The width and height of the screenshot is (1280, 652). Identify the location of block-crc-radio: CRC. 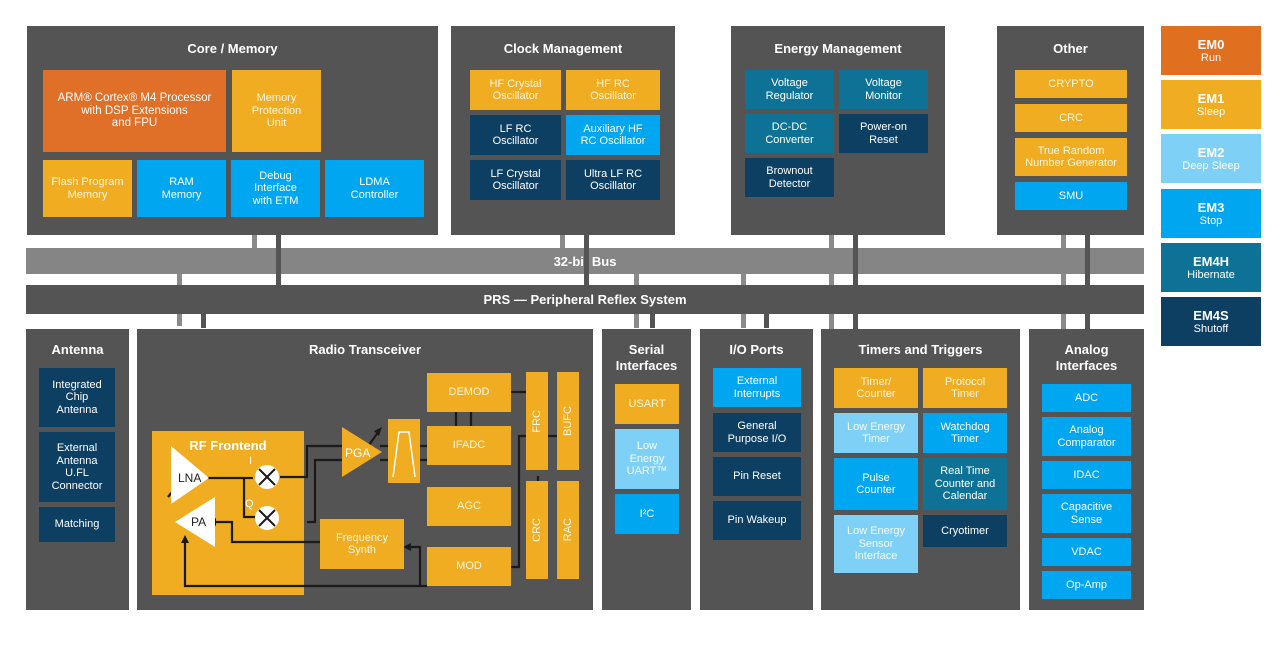
(537, 530).